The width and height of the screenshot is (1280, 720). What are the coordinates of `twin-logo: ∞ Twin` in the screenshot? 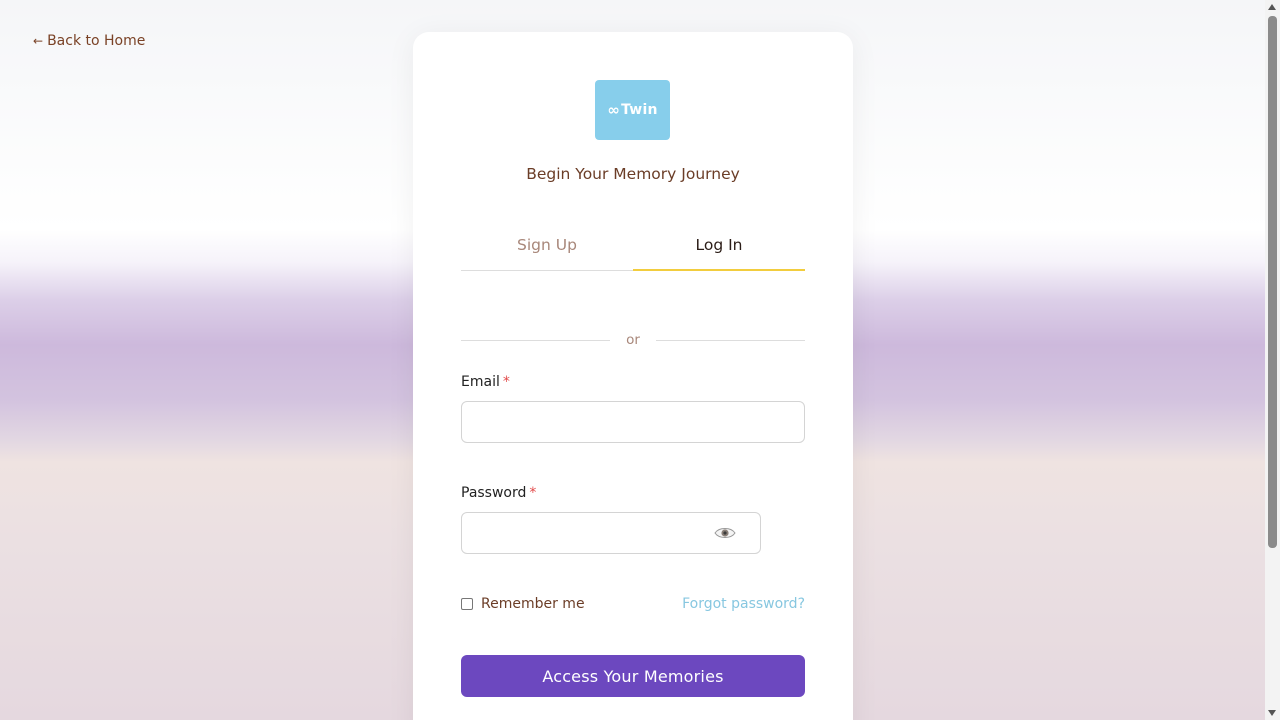 It's located at (632, 110).